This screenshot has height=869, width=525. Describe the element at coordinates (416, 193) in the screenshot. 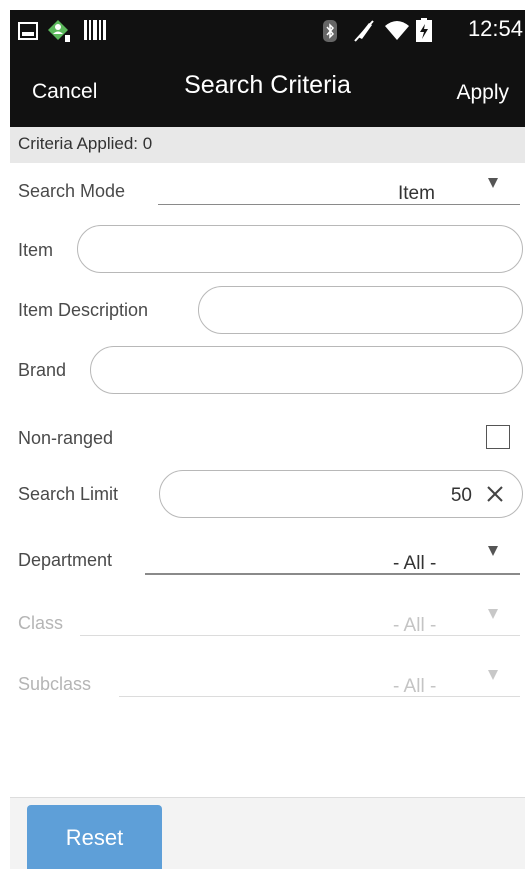

I see `search-mode-value: Item` at that location.